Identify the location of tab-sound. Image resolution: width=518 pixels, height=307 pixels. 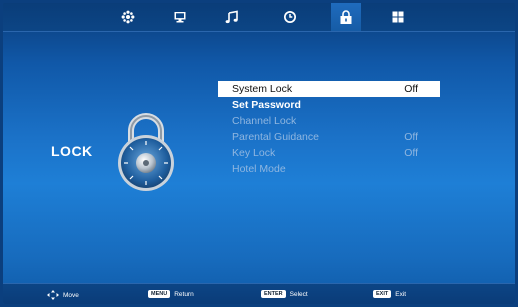
(232, 17).